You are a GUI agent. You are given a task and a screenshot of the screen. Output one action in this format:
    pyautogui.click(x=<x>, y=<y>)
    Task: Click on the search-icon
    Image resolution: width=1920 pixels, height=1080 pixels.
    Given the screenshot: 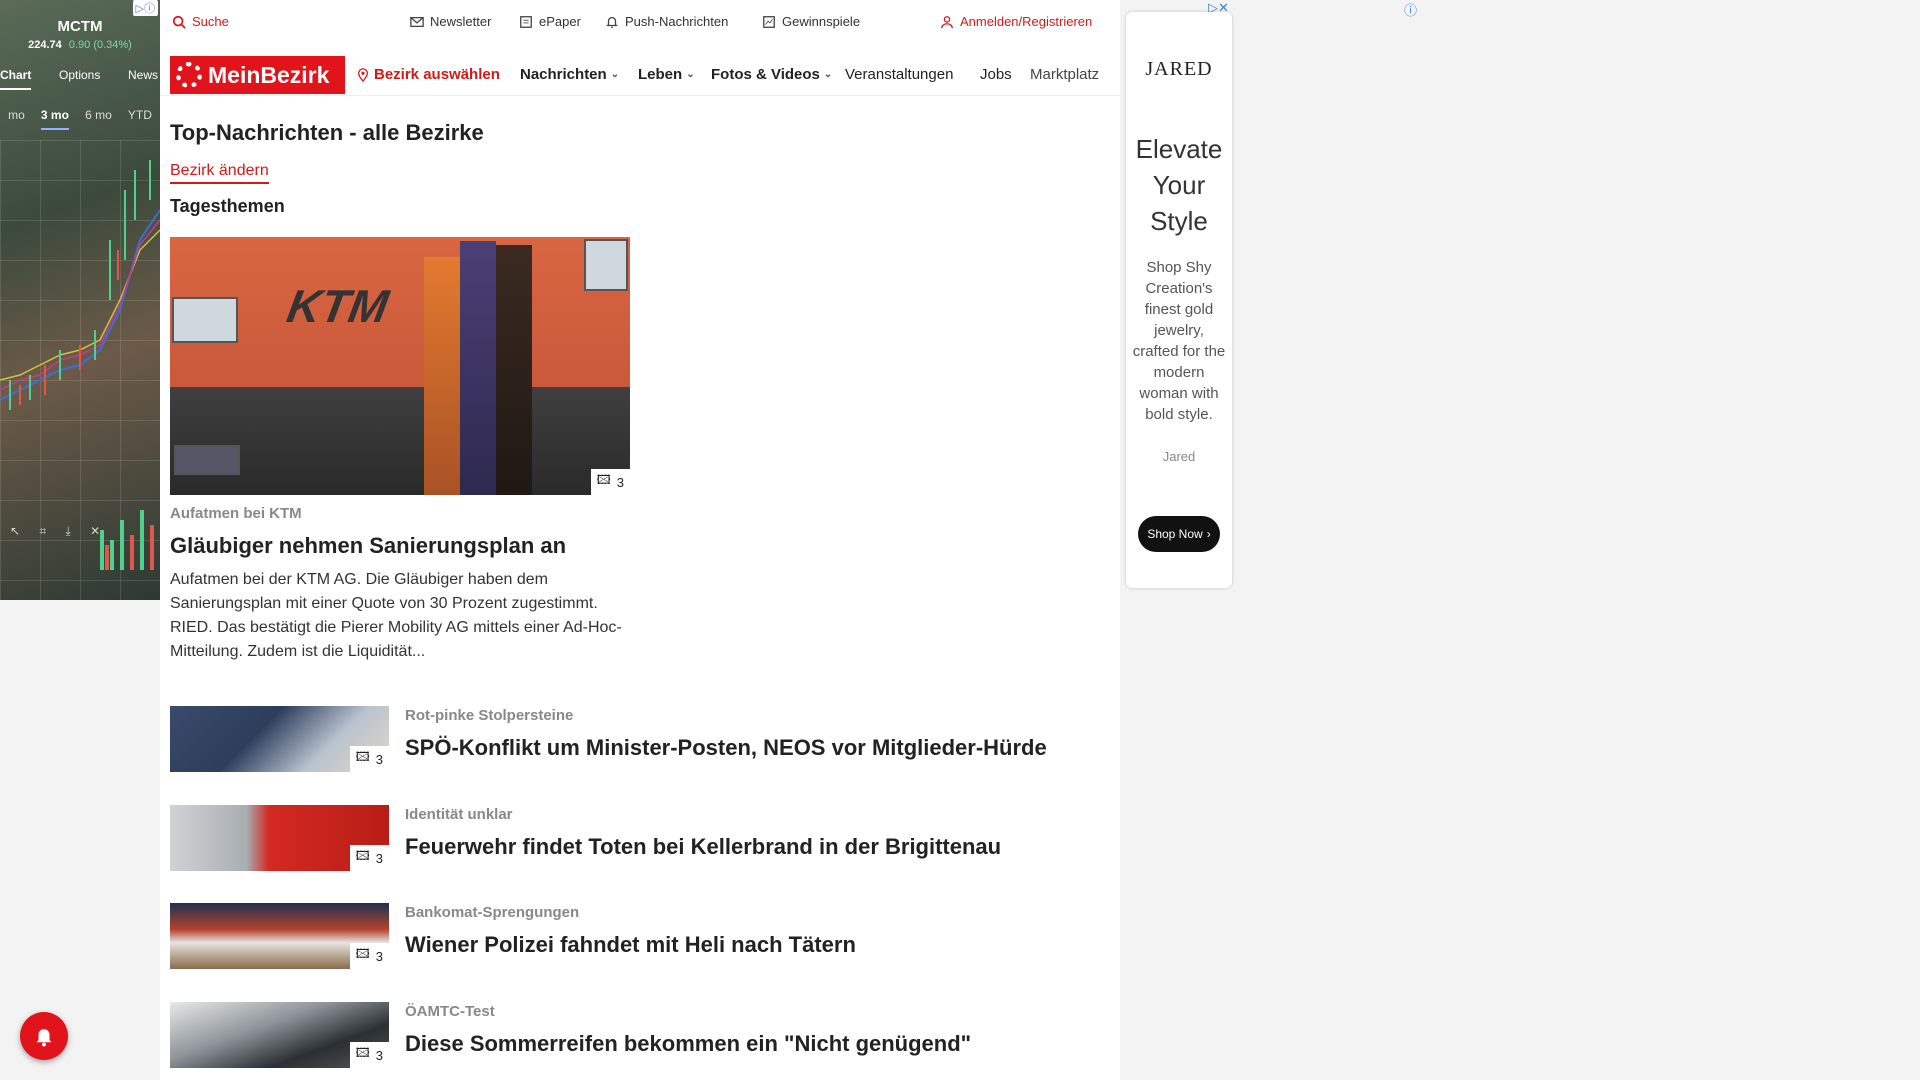 What is the action you would take?
    pyautogui.click(x=179, y=22)
    